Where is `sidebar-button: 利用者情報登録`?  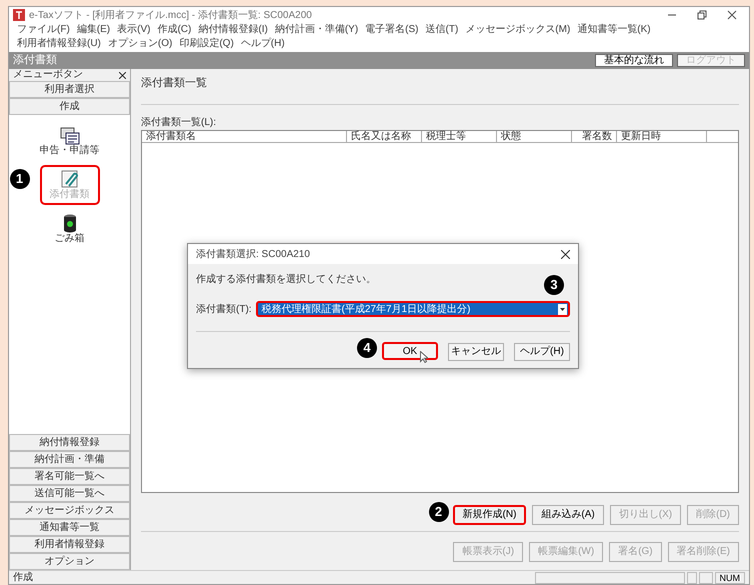 sidebar-button: 利用者情報登録 is located at coordinates (69, 544).